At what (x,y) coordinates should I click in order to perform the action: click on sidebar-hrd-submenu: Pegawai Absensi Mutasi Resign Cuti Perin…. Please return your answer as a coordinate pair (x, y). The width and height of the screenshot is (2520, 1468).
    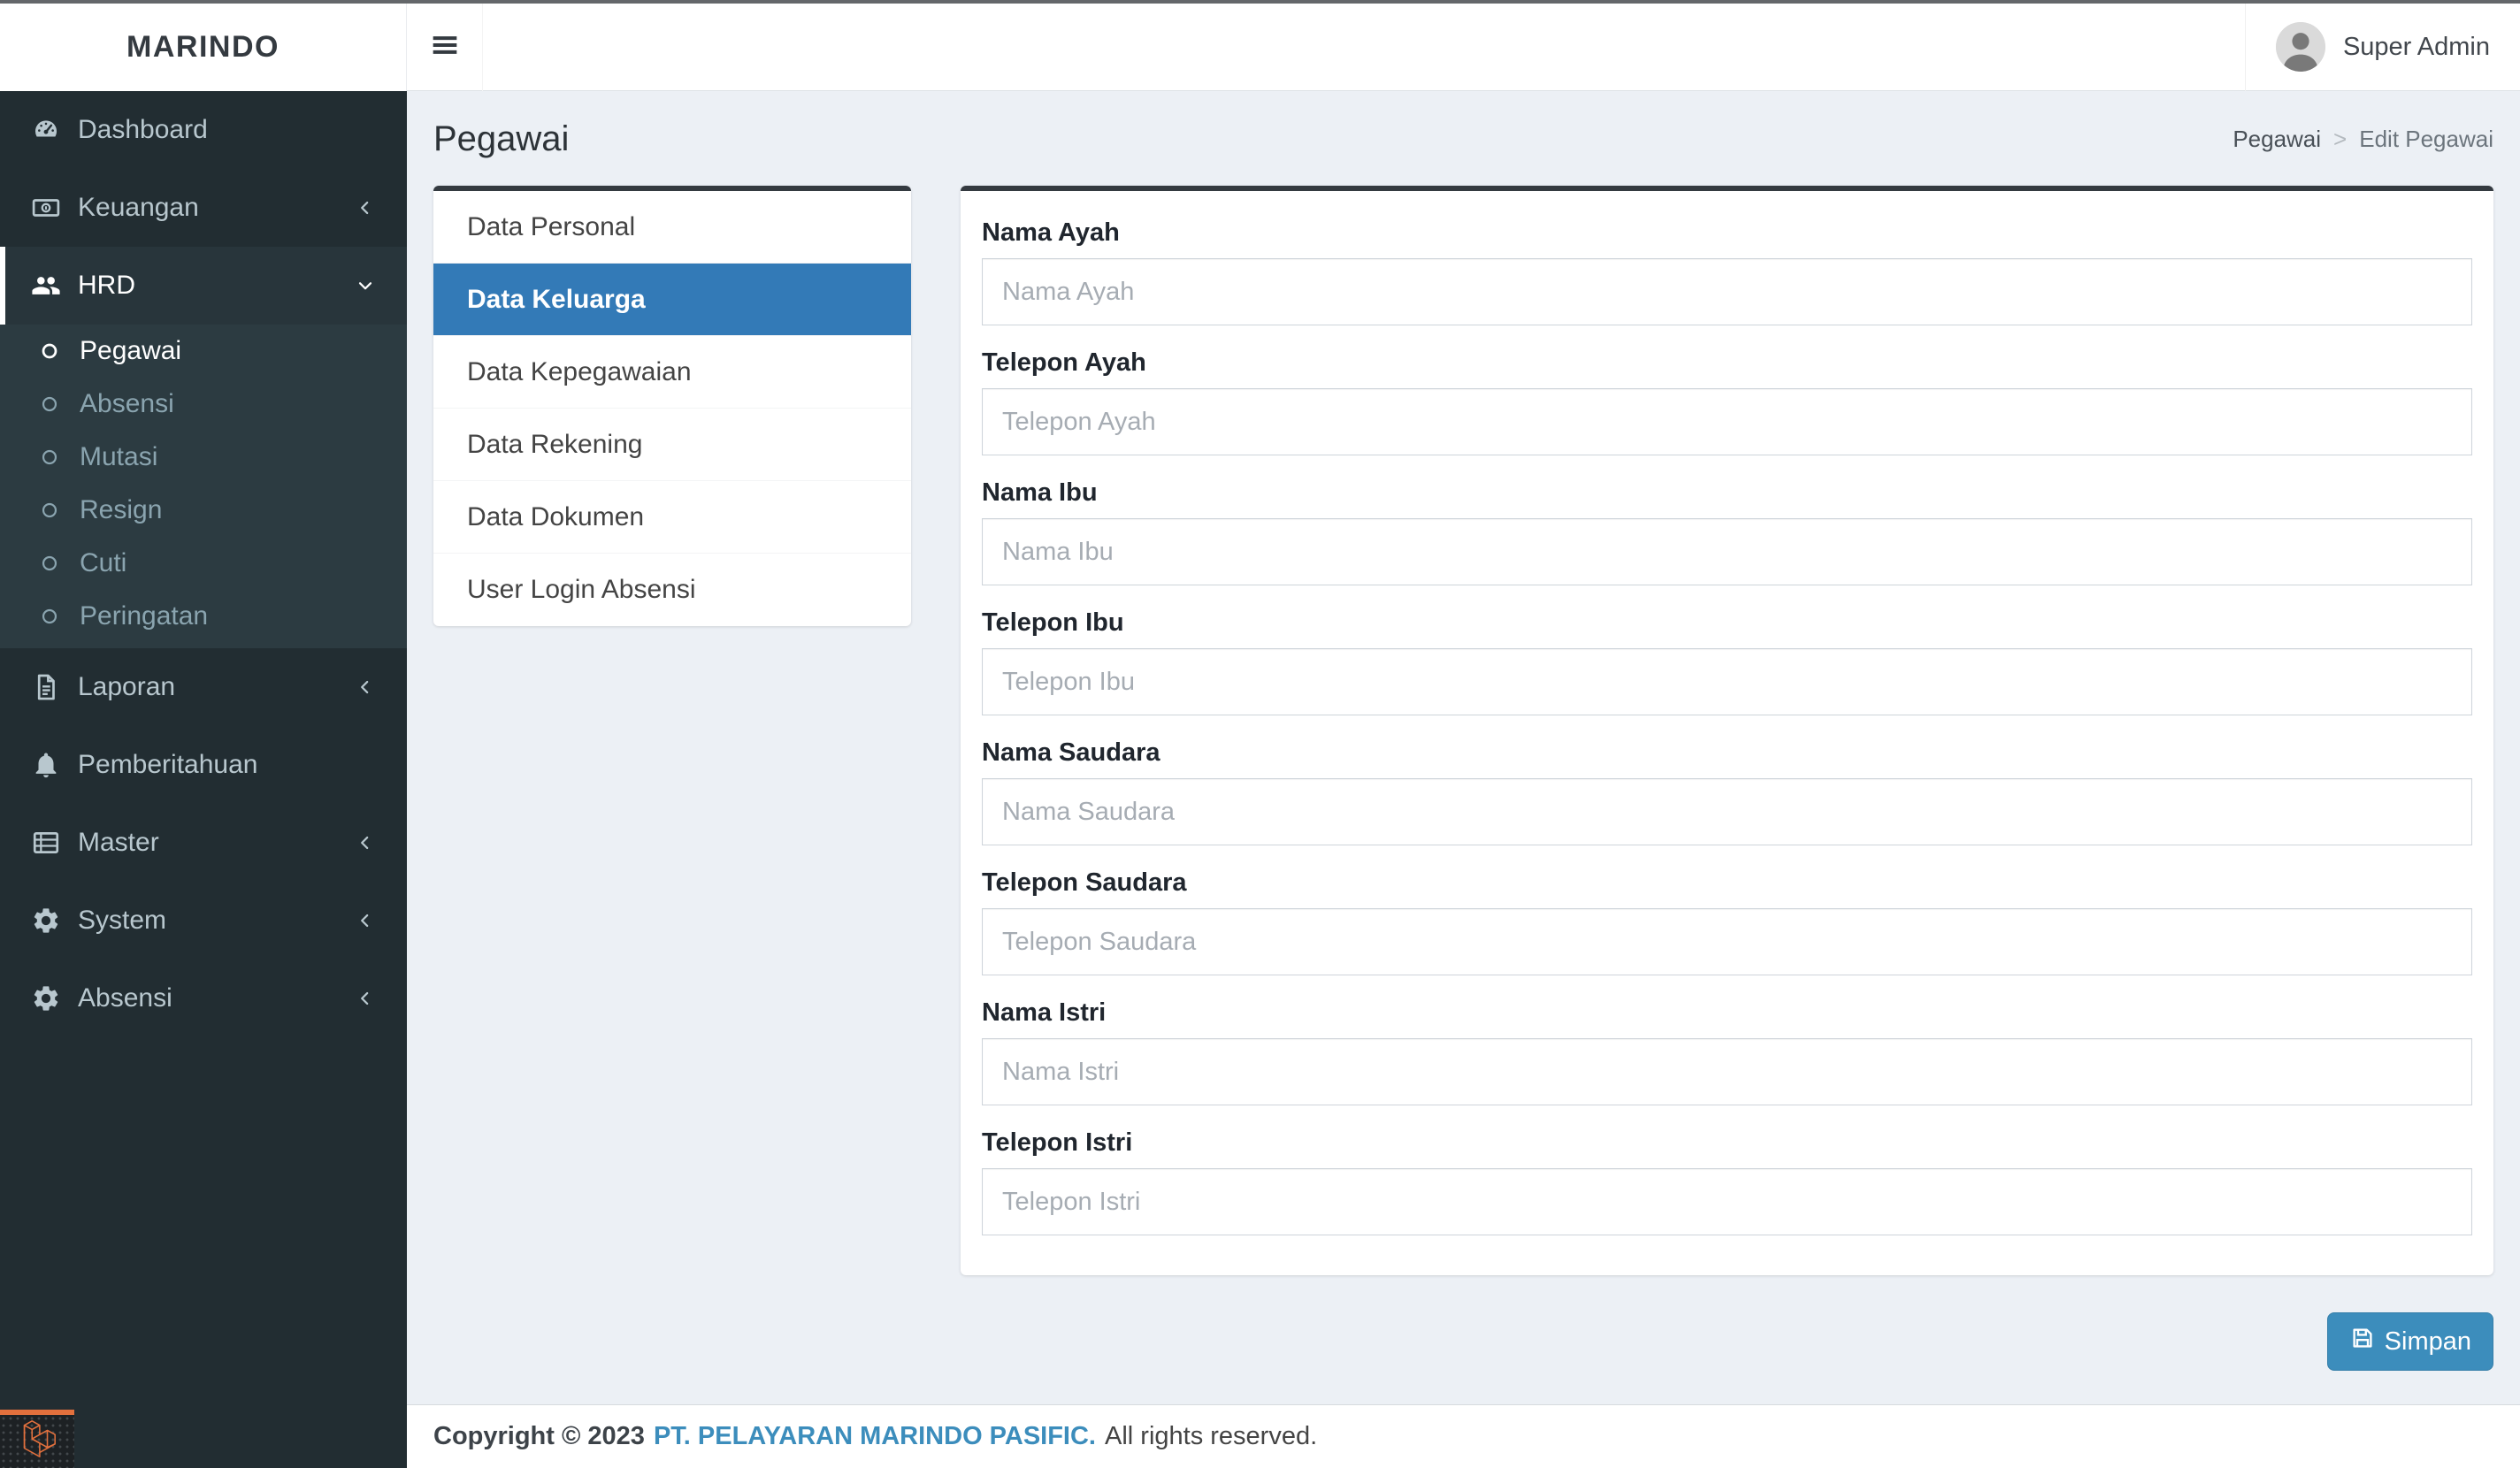
    Looking at the image, I should click on (203, 486).